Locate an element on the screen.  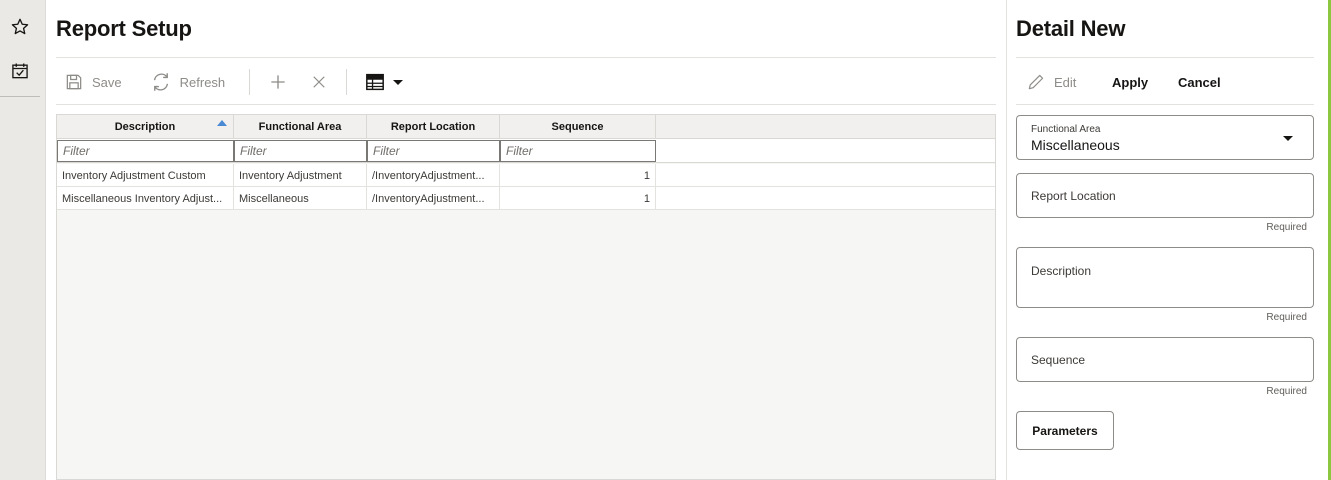
pencil-icon is located at coordinates (1036, 82).